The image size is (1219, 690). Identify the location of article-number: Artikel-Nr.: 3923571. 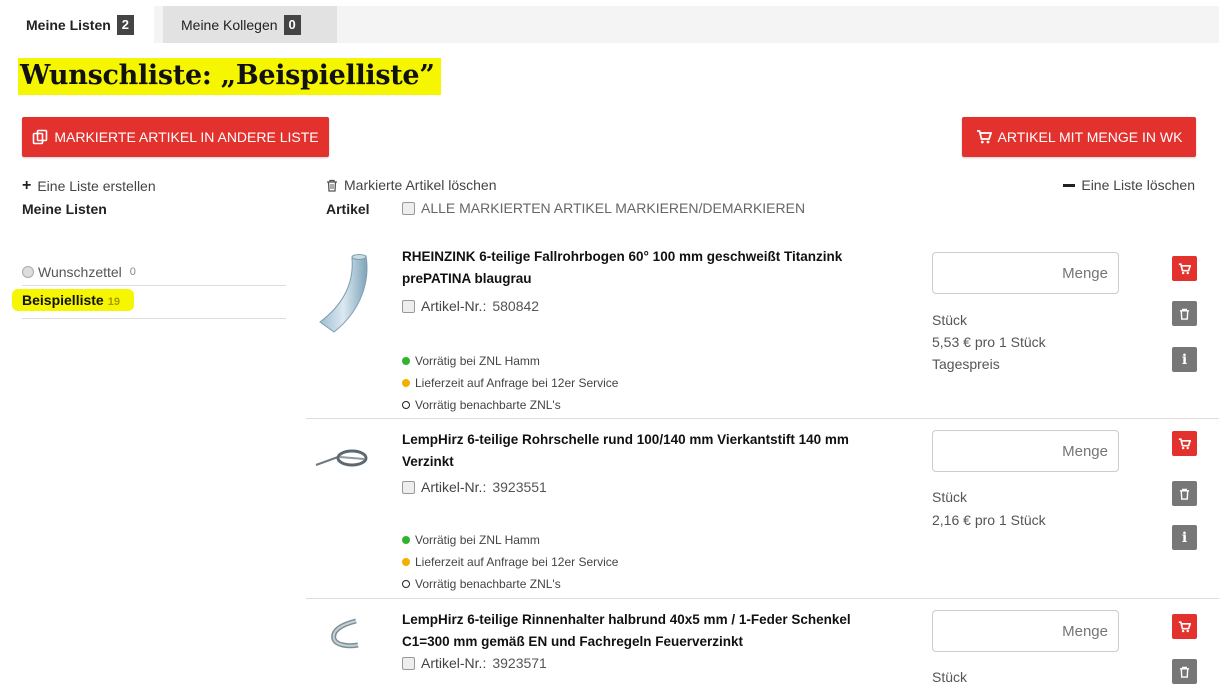
(474, 663).